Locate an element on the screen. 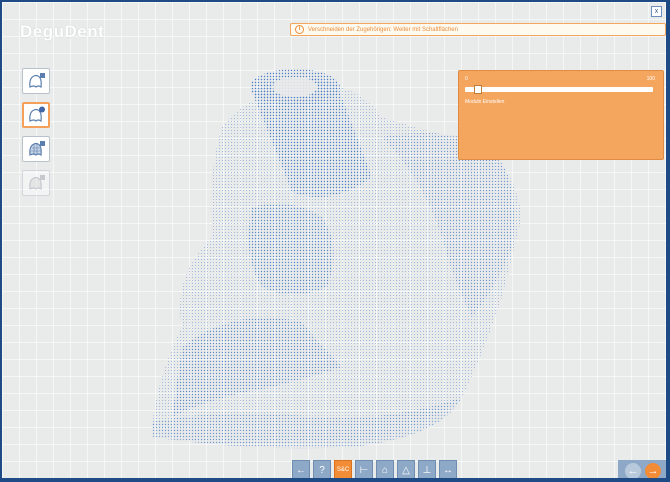 The height and width of the screenshot is (482, 670). view-front-button: ⌂ is located at coordinates (385, 469).